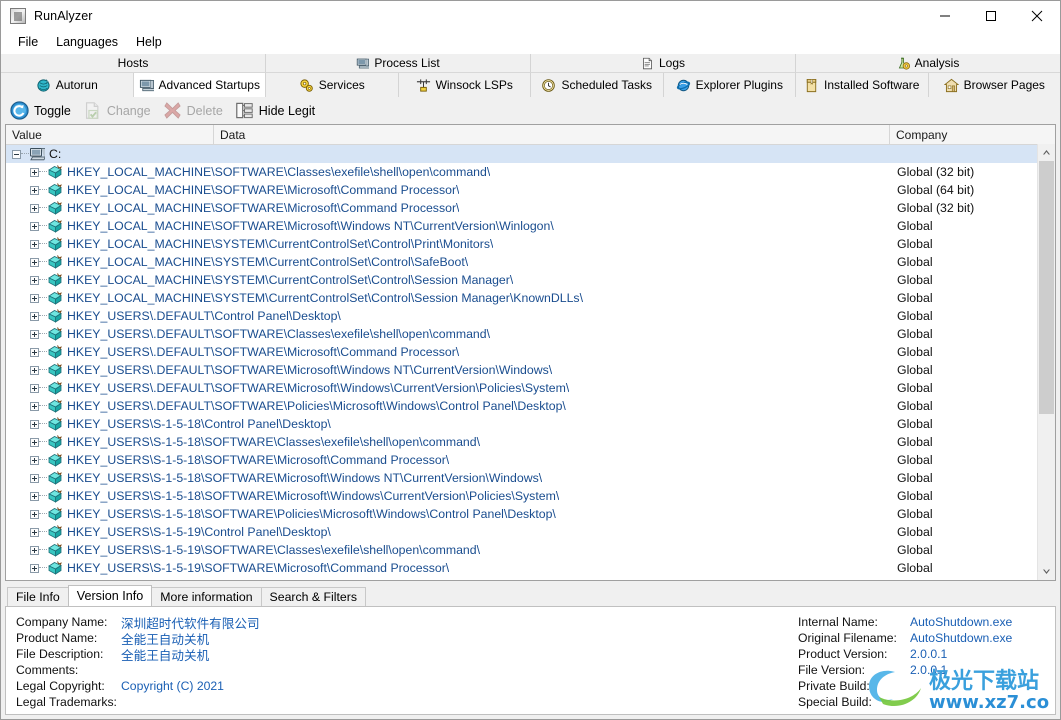 The width and height of the screenshot is (1061, 720). I want to click on table-row: C:, so click(530, 154).